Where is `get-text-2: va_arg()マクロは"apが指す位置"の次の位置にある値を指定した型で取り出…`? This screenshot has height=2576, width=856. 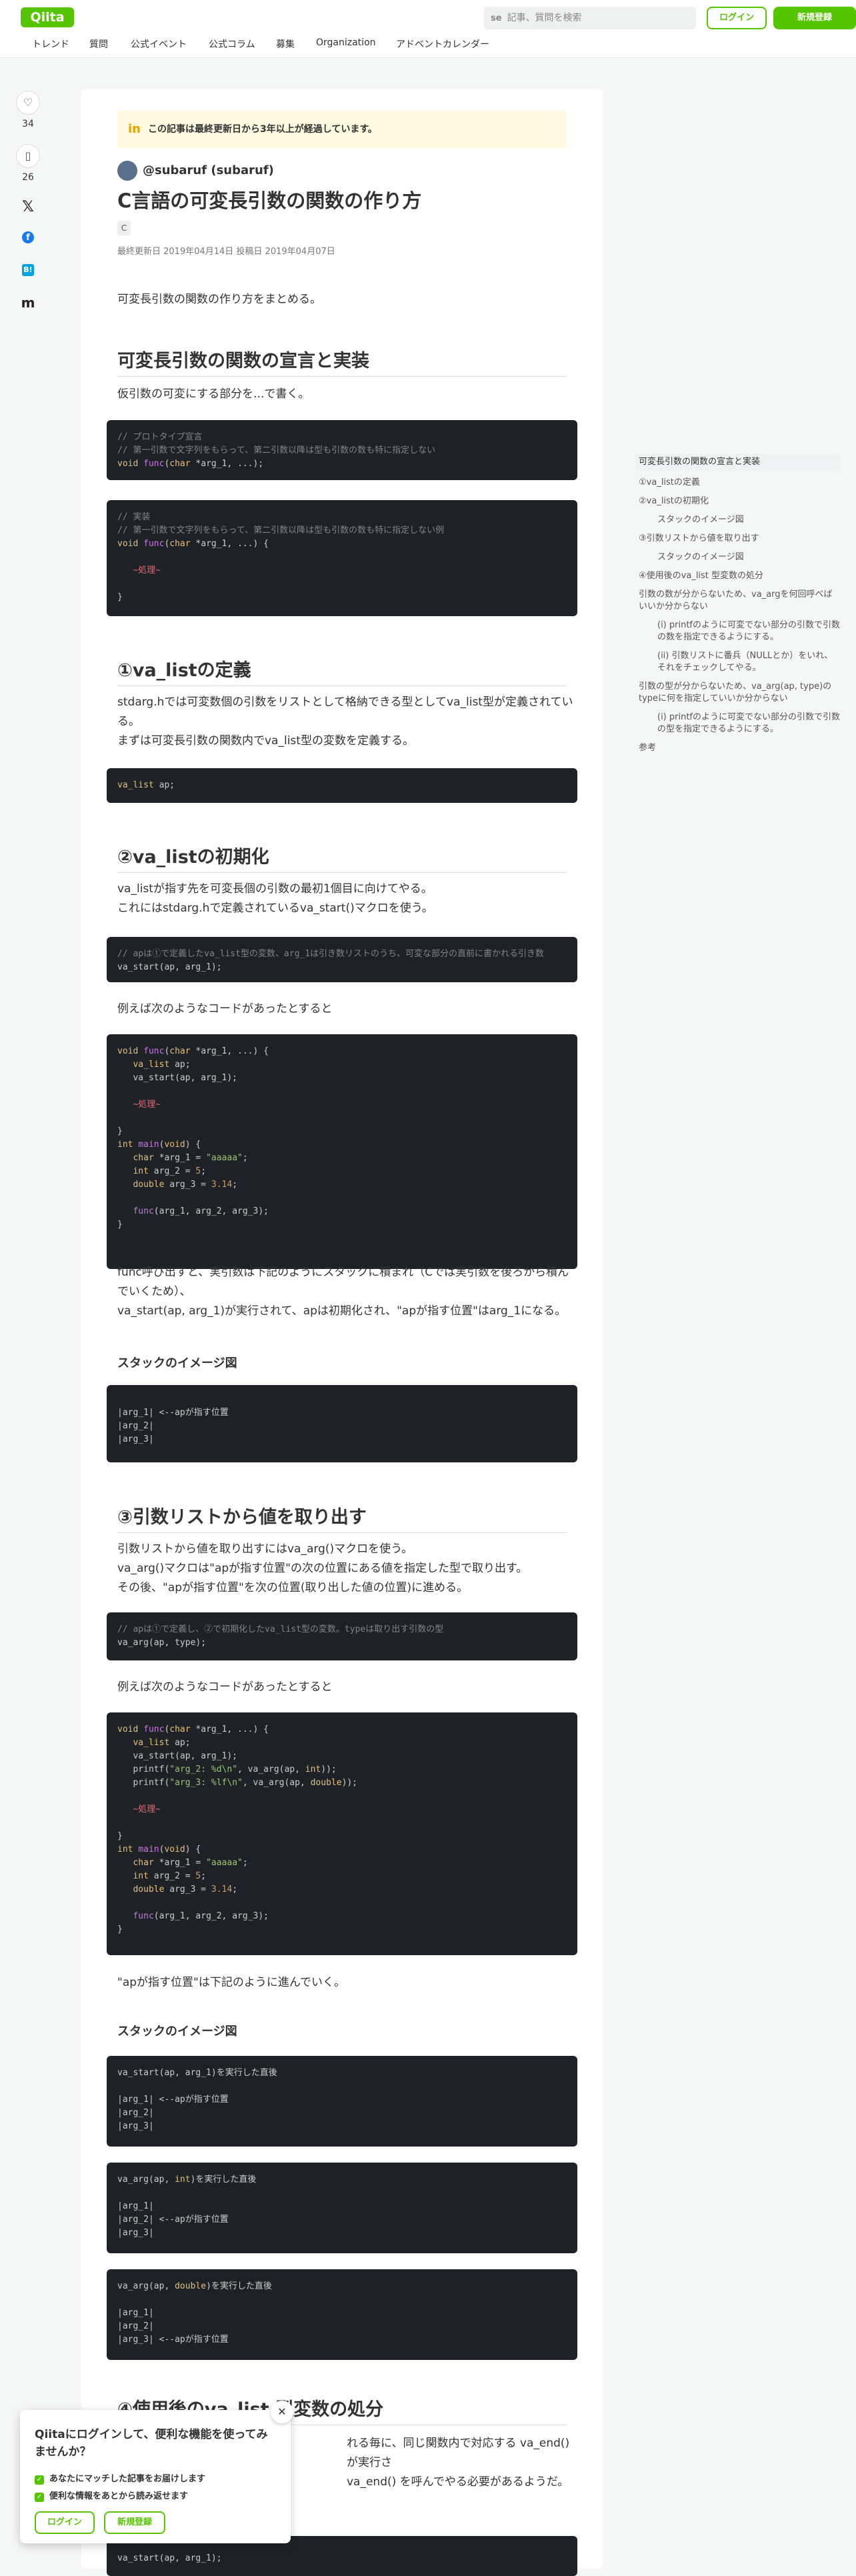
get-text-2: va_arg()マクロは"apが指す位置"の次の位置にある値を指定した型で取り出… is located at coordinates (322, 1568).